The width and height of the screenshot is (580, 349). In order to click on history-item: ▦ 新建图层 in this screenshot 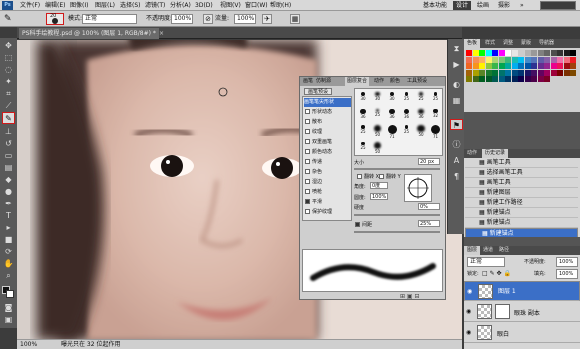, I will do `click(521, 193)`.